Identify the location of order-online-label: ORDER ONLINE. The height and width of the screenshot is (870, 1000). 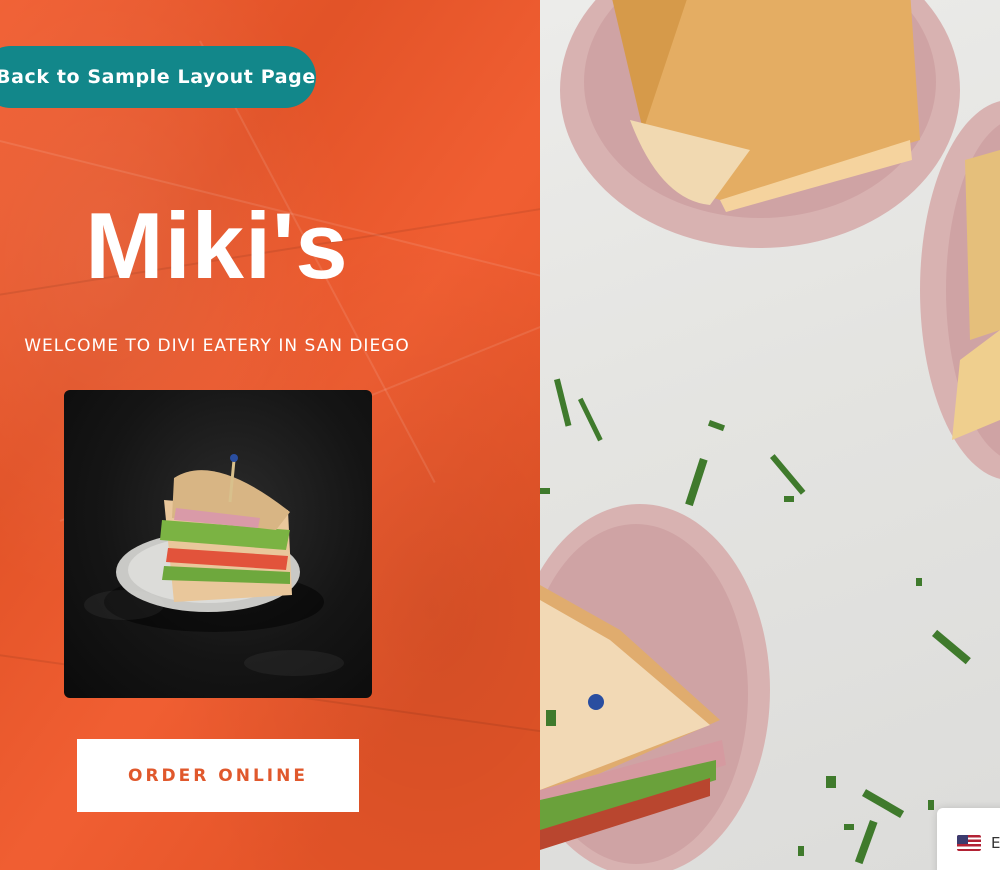
(218, 775).